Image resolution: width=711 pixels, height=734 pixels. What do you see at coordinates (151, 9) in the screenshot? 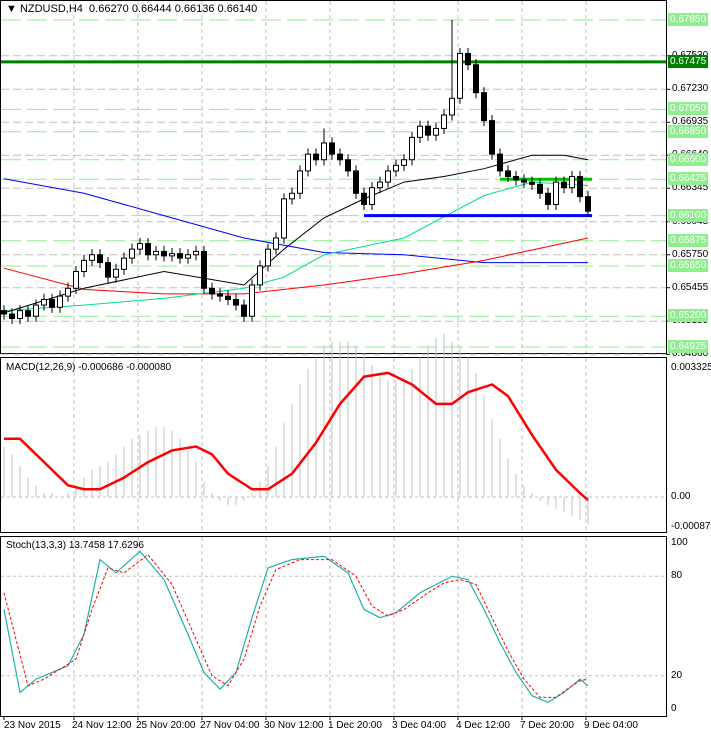
I see `high-value: 0.66444` at bounding box center [151, 9].